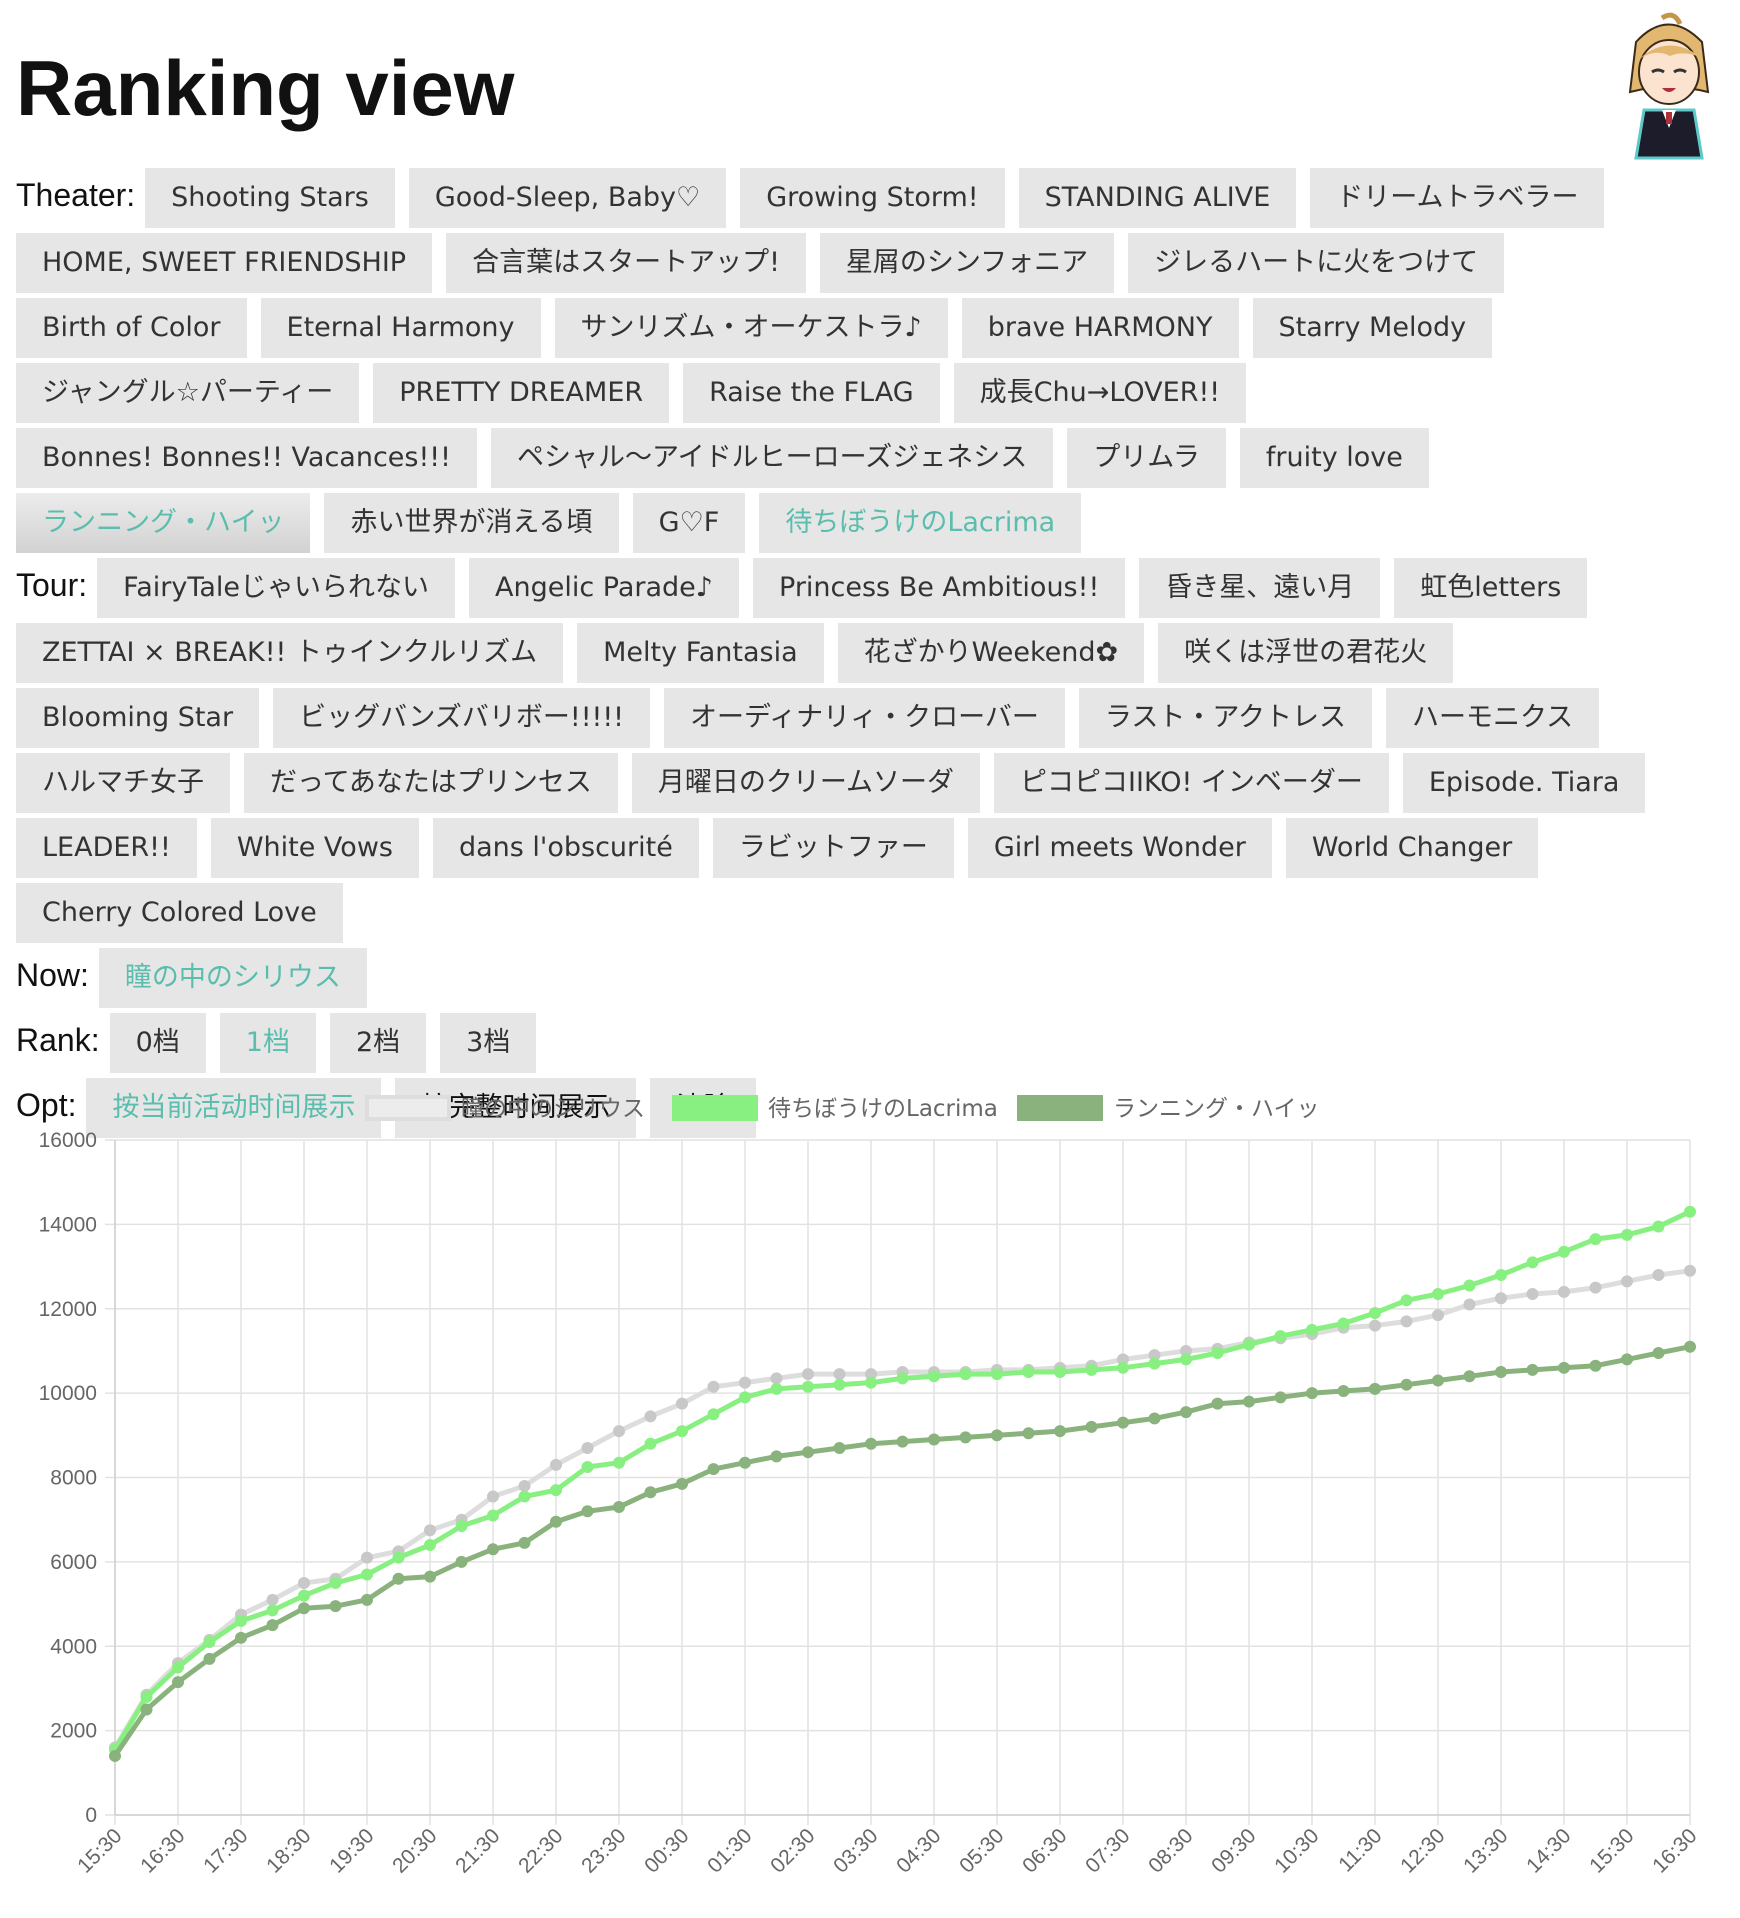 The width and height of the screenshot is (1740, 1918). Describe the element at coordinates (246, 458) in the screenshot. I see `theater-button: Bonnes! Bonnes!! Vacances!!!` at that location.